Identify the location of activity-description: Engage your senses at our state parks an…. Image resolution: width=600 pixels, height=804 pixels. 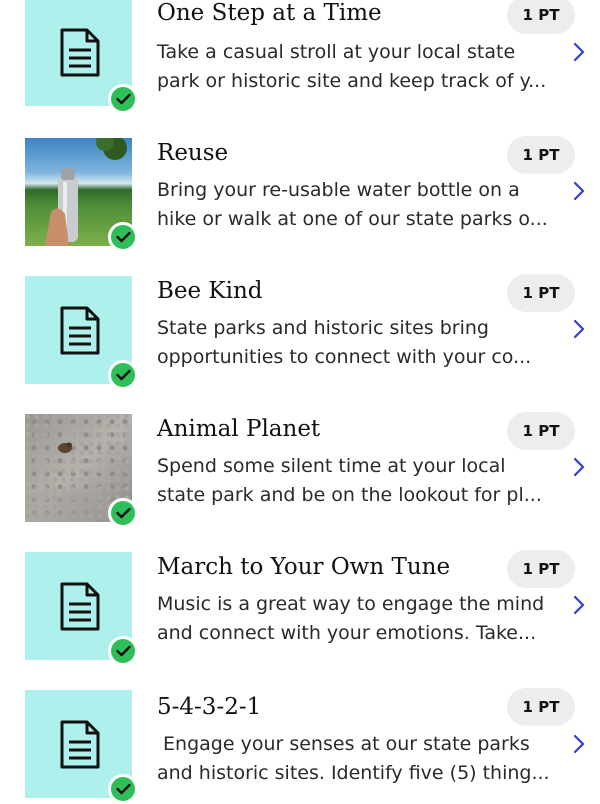
(353, 758).